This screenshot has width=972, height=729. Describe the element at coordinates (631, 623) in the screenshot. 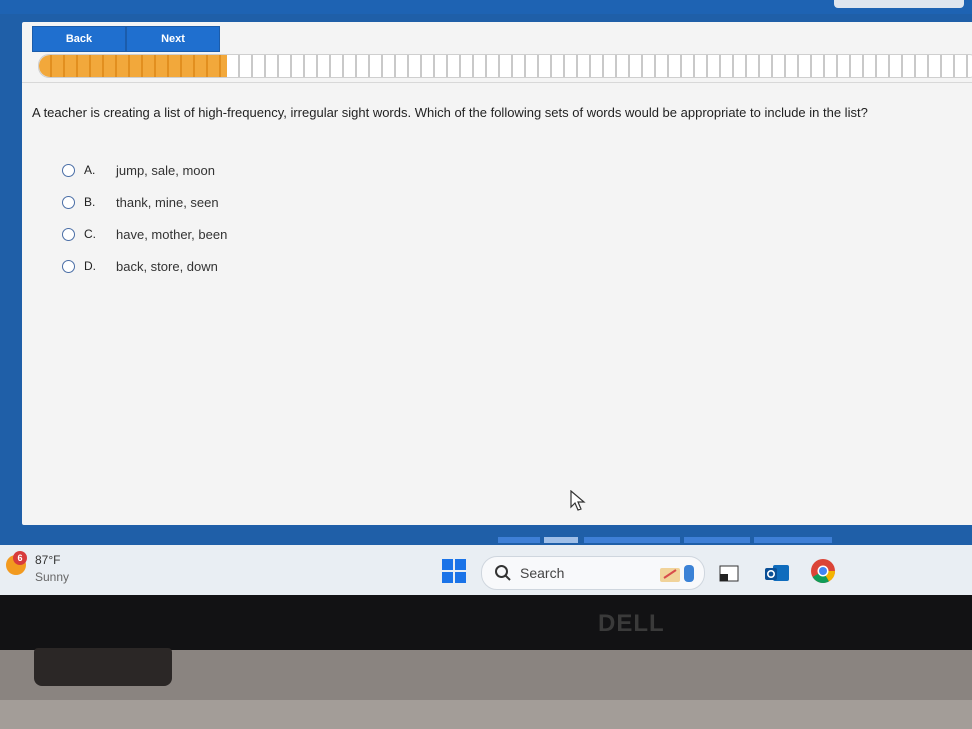

I see `brand-logo: DELL` at that location.